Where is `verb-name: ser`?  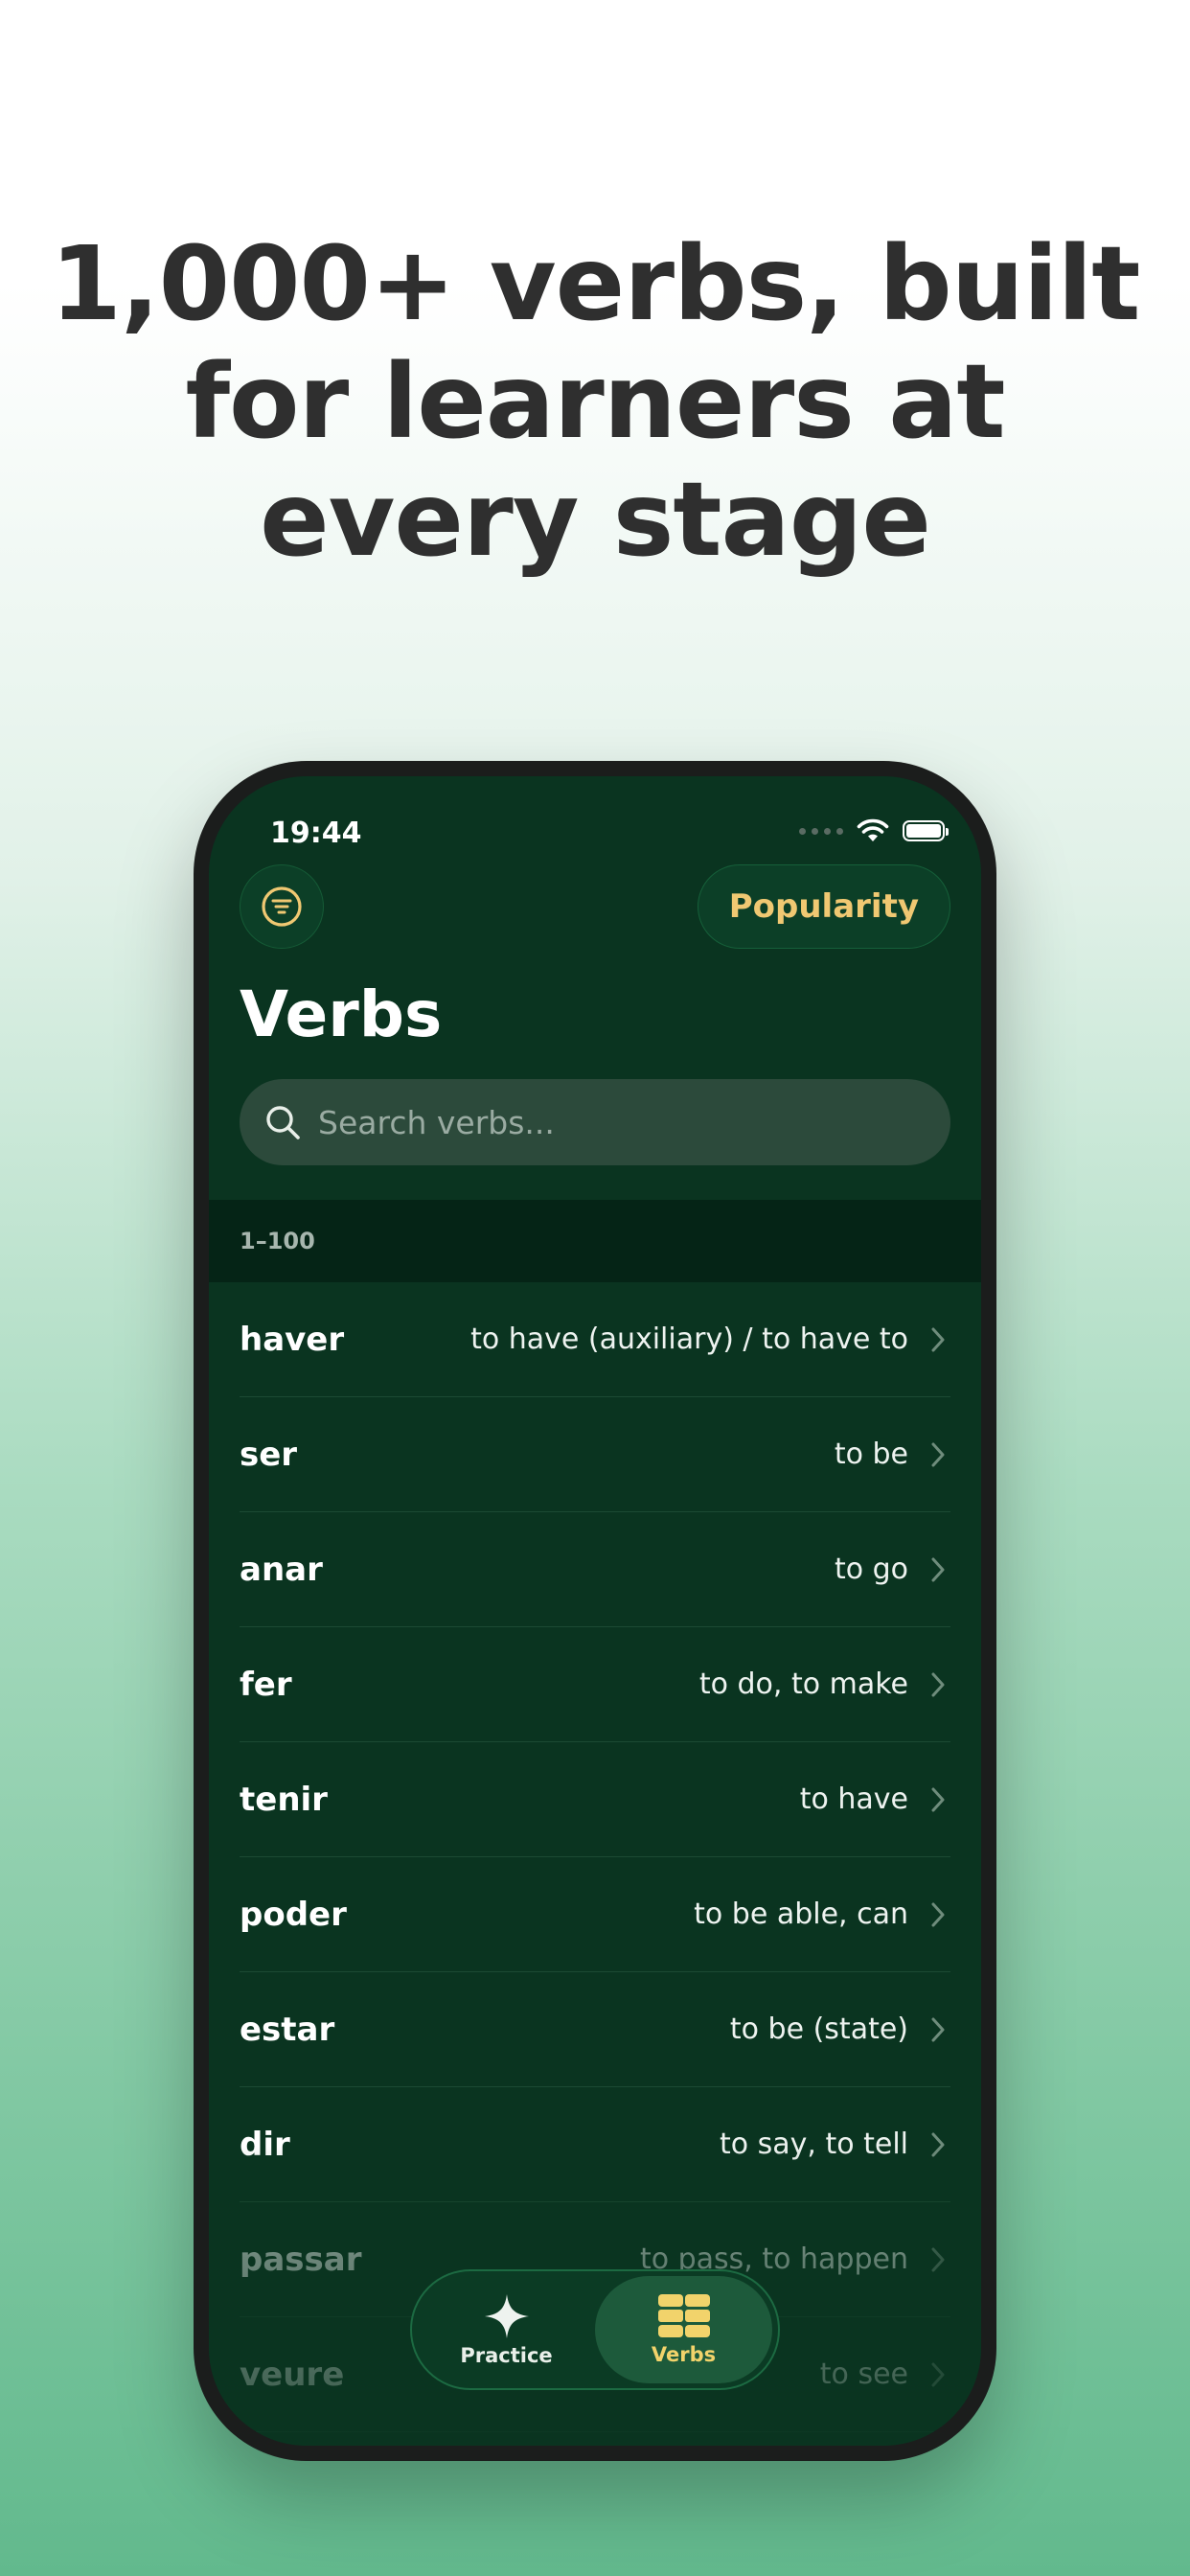 verb-name: ser is located at coordinates (269, 1454).